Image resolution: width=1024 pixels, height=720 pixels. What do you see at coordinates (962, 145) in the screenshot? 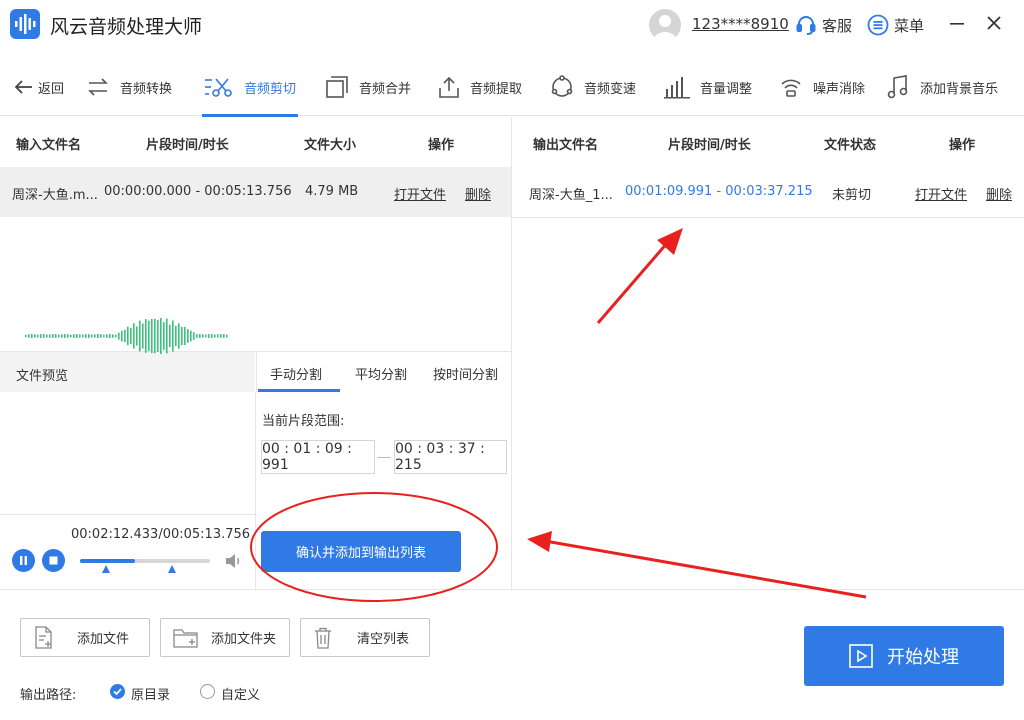
I see `col-header-actions: 操作` at bounding box center [962, 145].